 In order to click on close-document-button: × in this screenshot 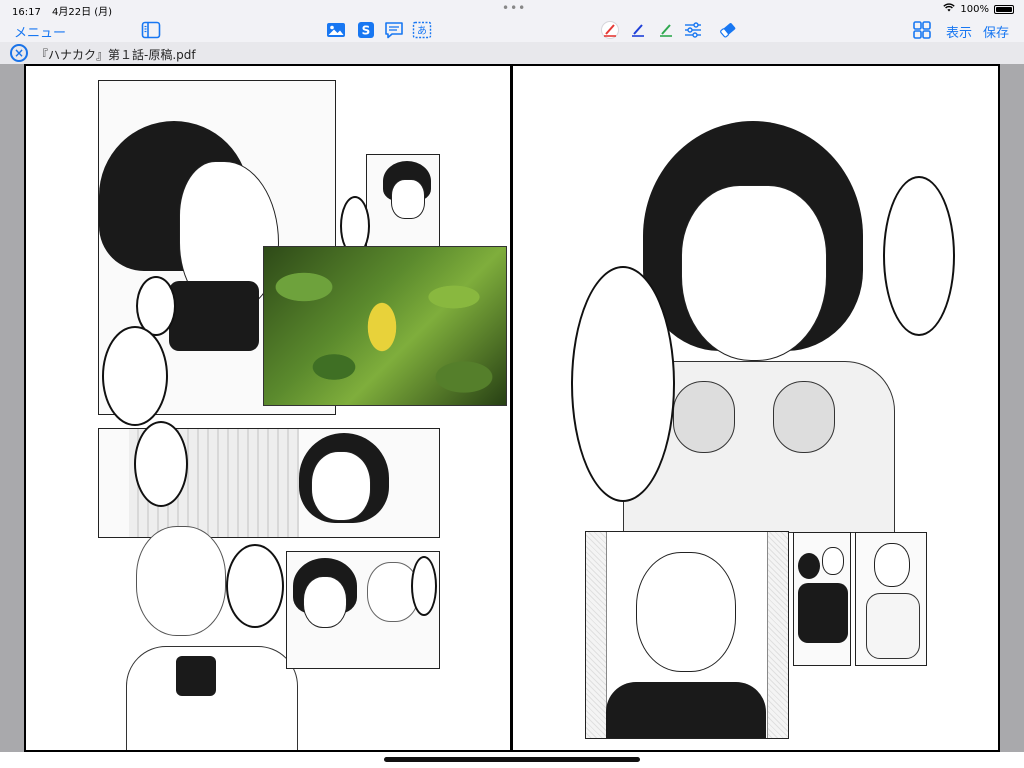, I will do `click(19, 53)`.